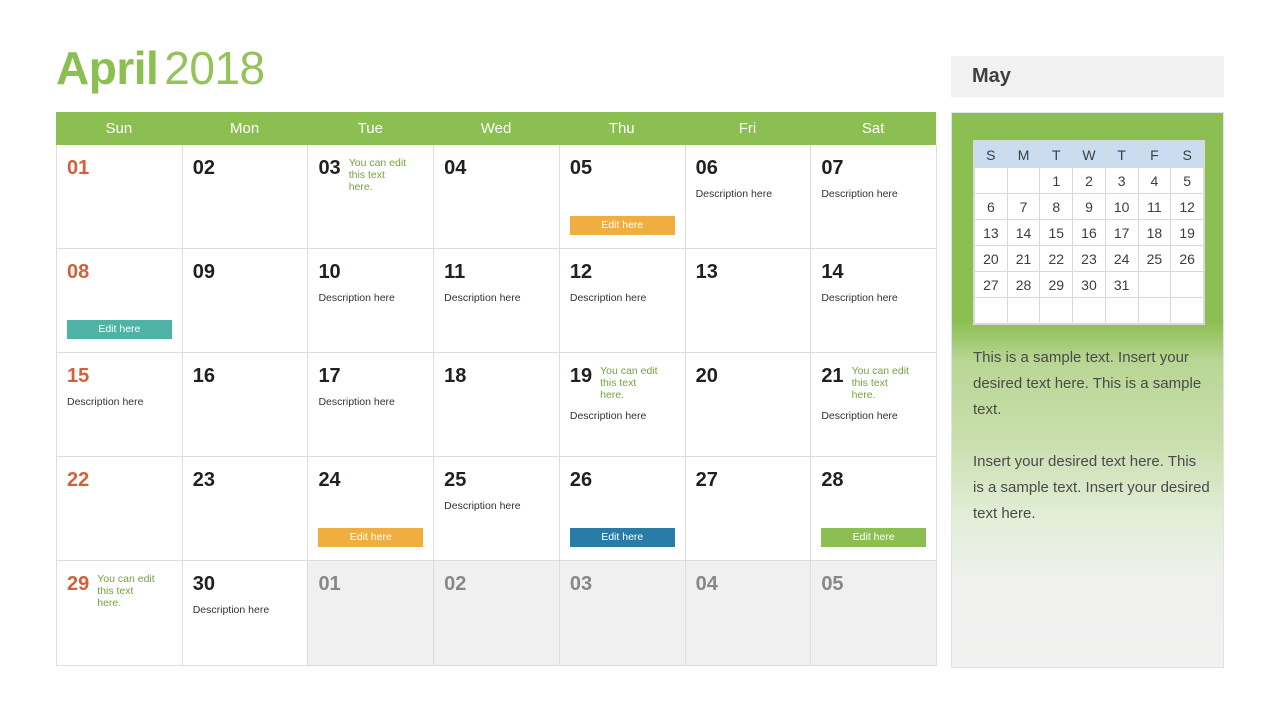 The width and height of the screenshot is (1280, 720). What do you see at coordinates (874, 613) in the screenshot?
I see `calendar-day-cell: 05` at bounding box center [874, 613].